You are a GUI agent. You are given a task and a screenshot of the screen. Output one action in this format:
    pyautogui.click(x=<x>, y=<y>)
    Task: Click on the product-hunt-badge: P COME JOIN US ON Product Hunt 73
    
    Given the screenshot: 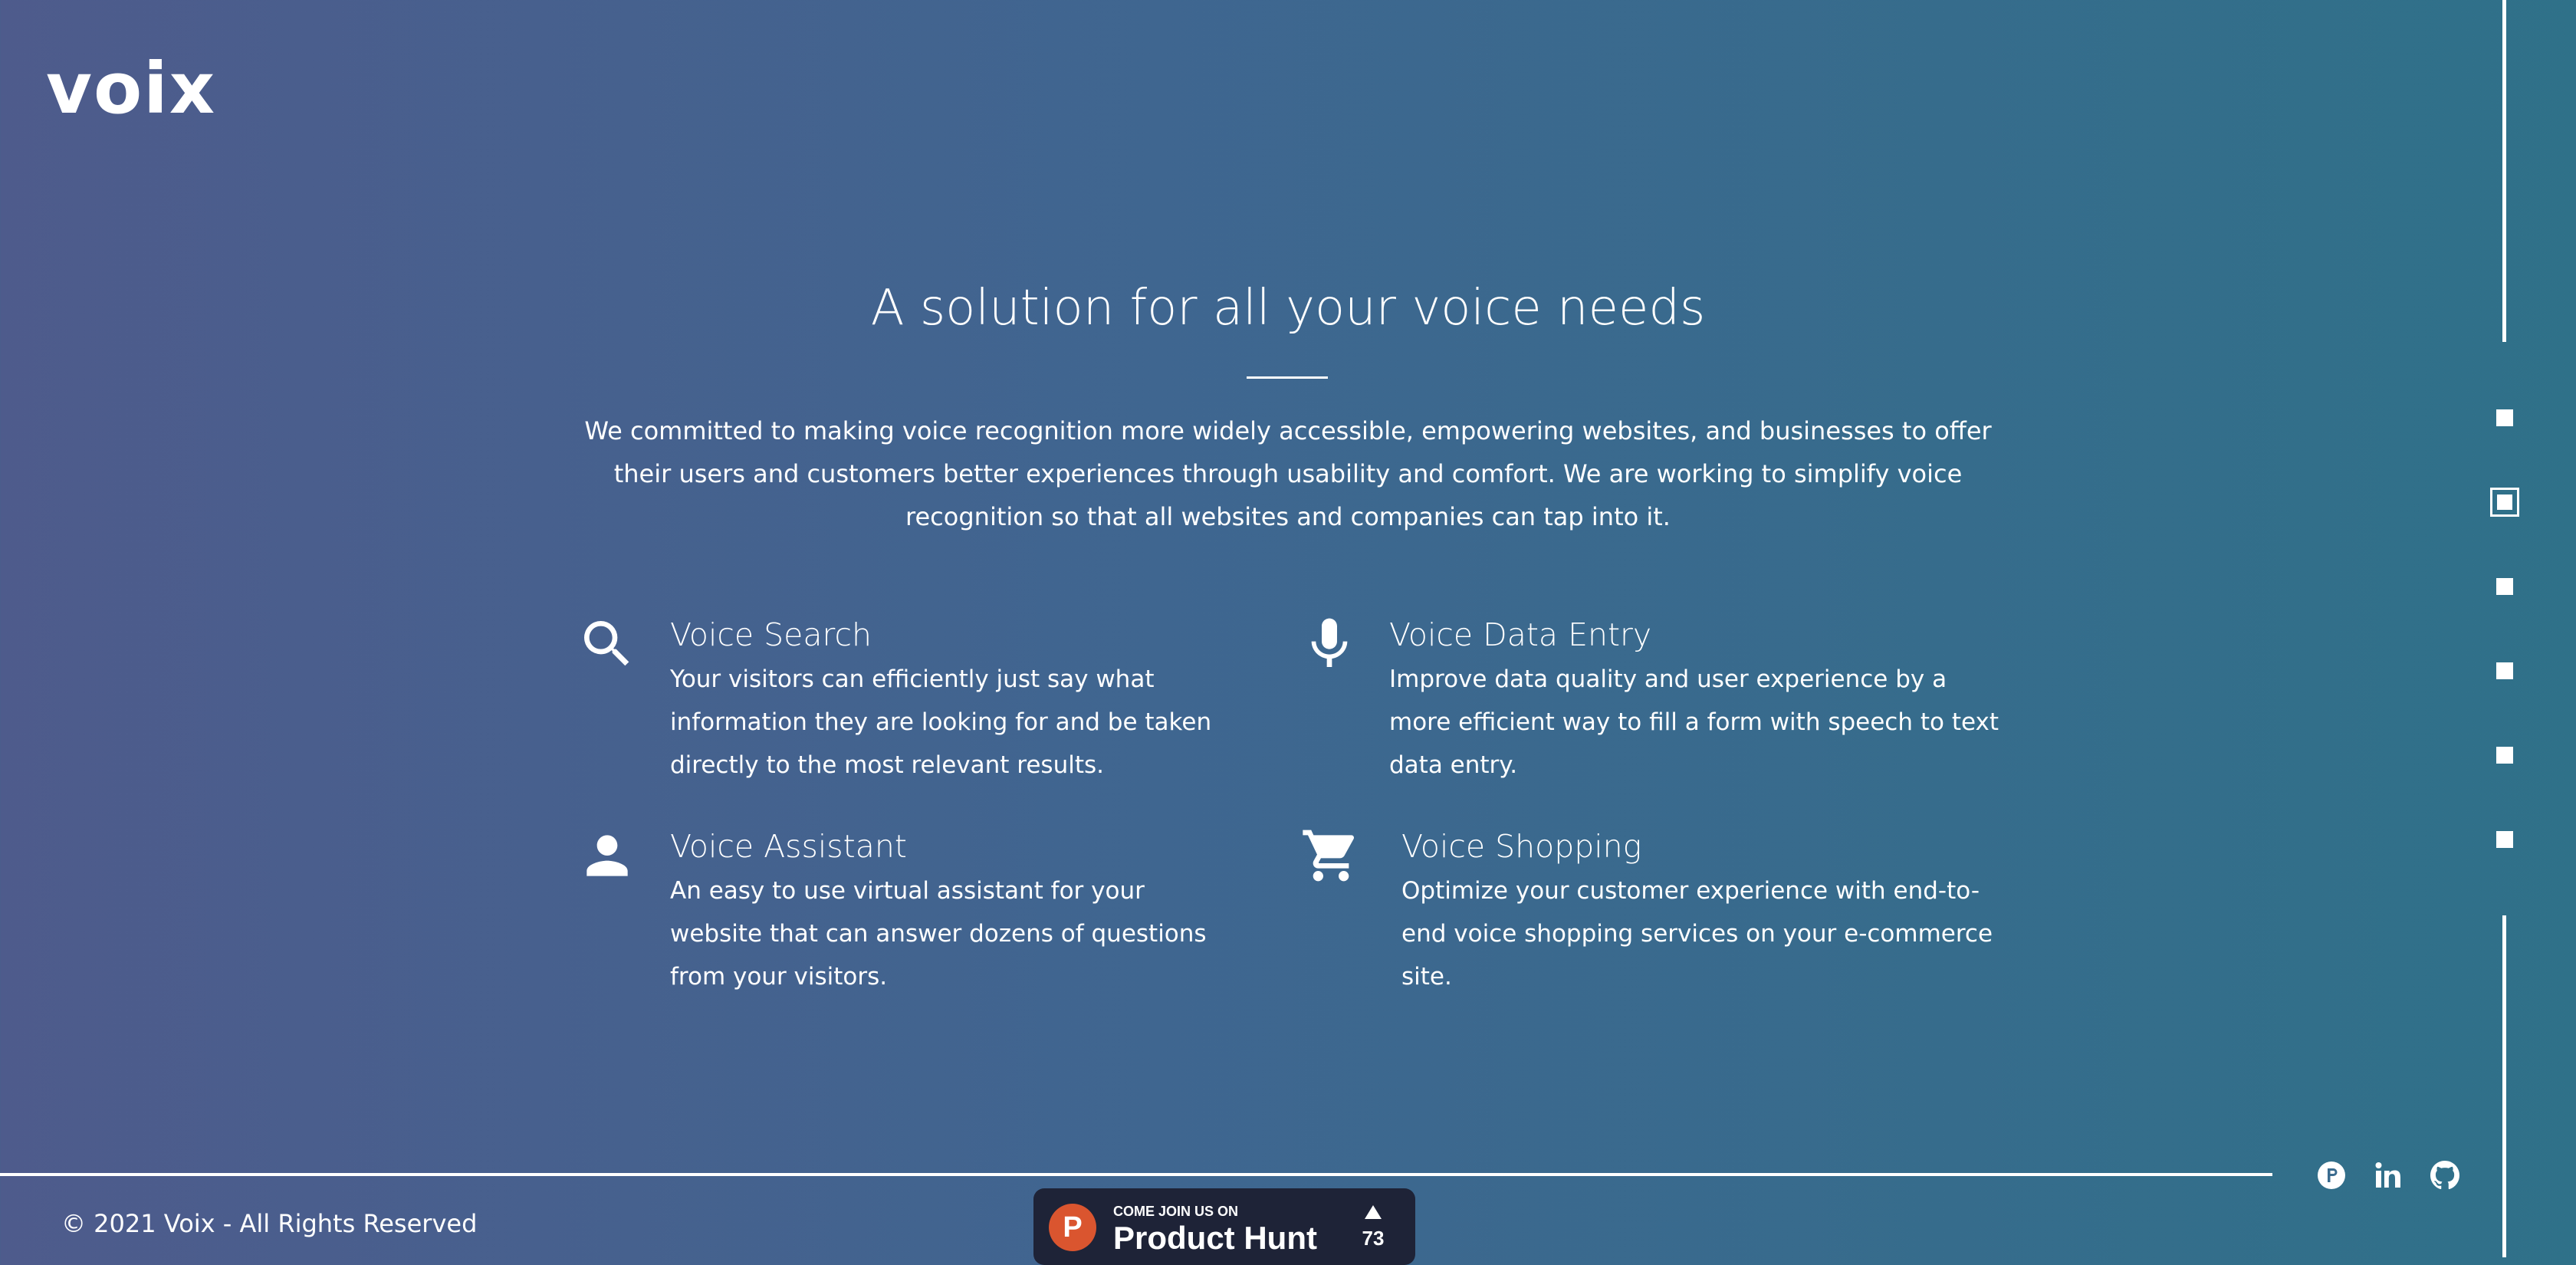 What is the action you would take?
    pyautogui.click(x=1224, y=1227)
    